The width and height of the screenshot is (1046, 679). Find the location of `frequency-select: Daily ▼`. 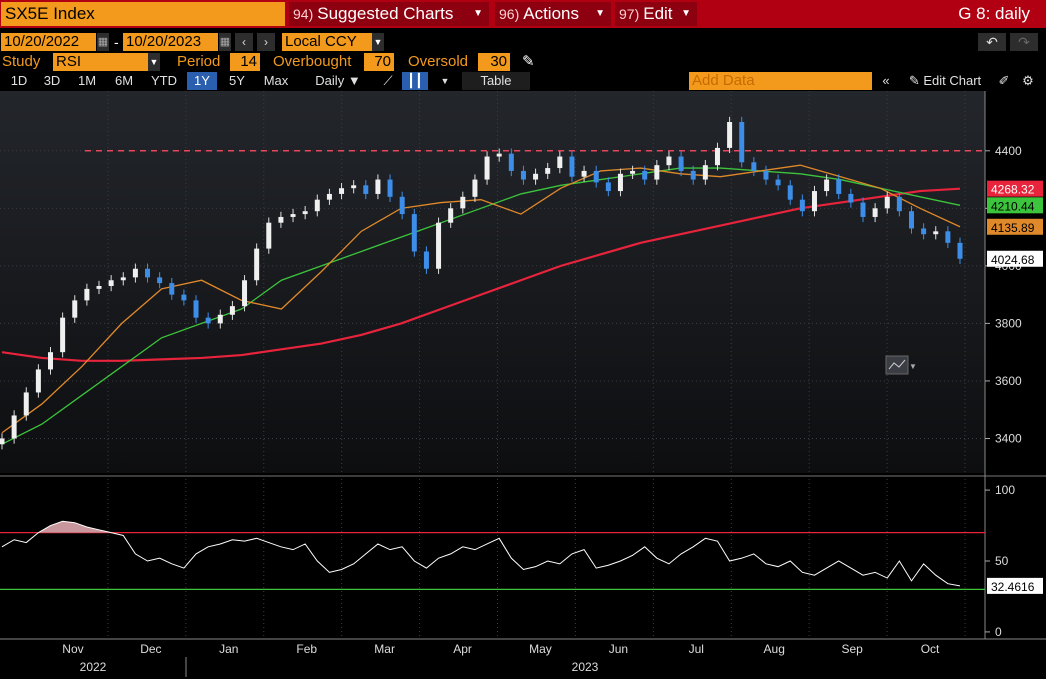

frequency-select: Daily ▼ is located at coordinates (338, 81).